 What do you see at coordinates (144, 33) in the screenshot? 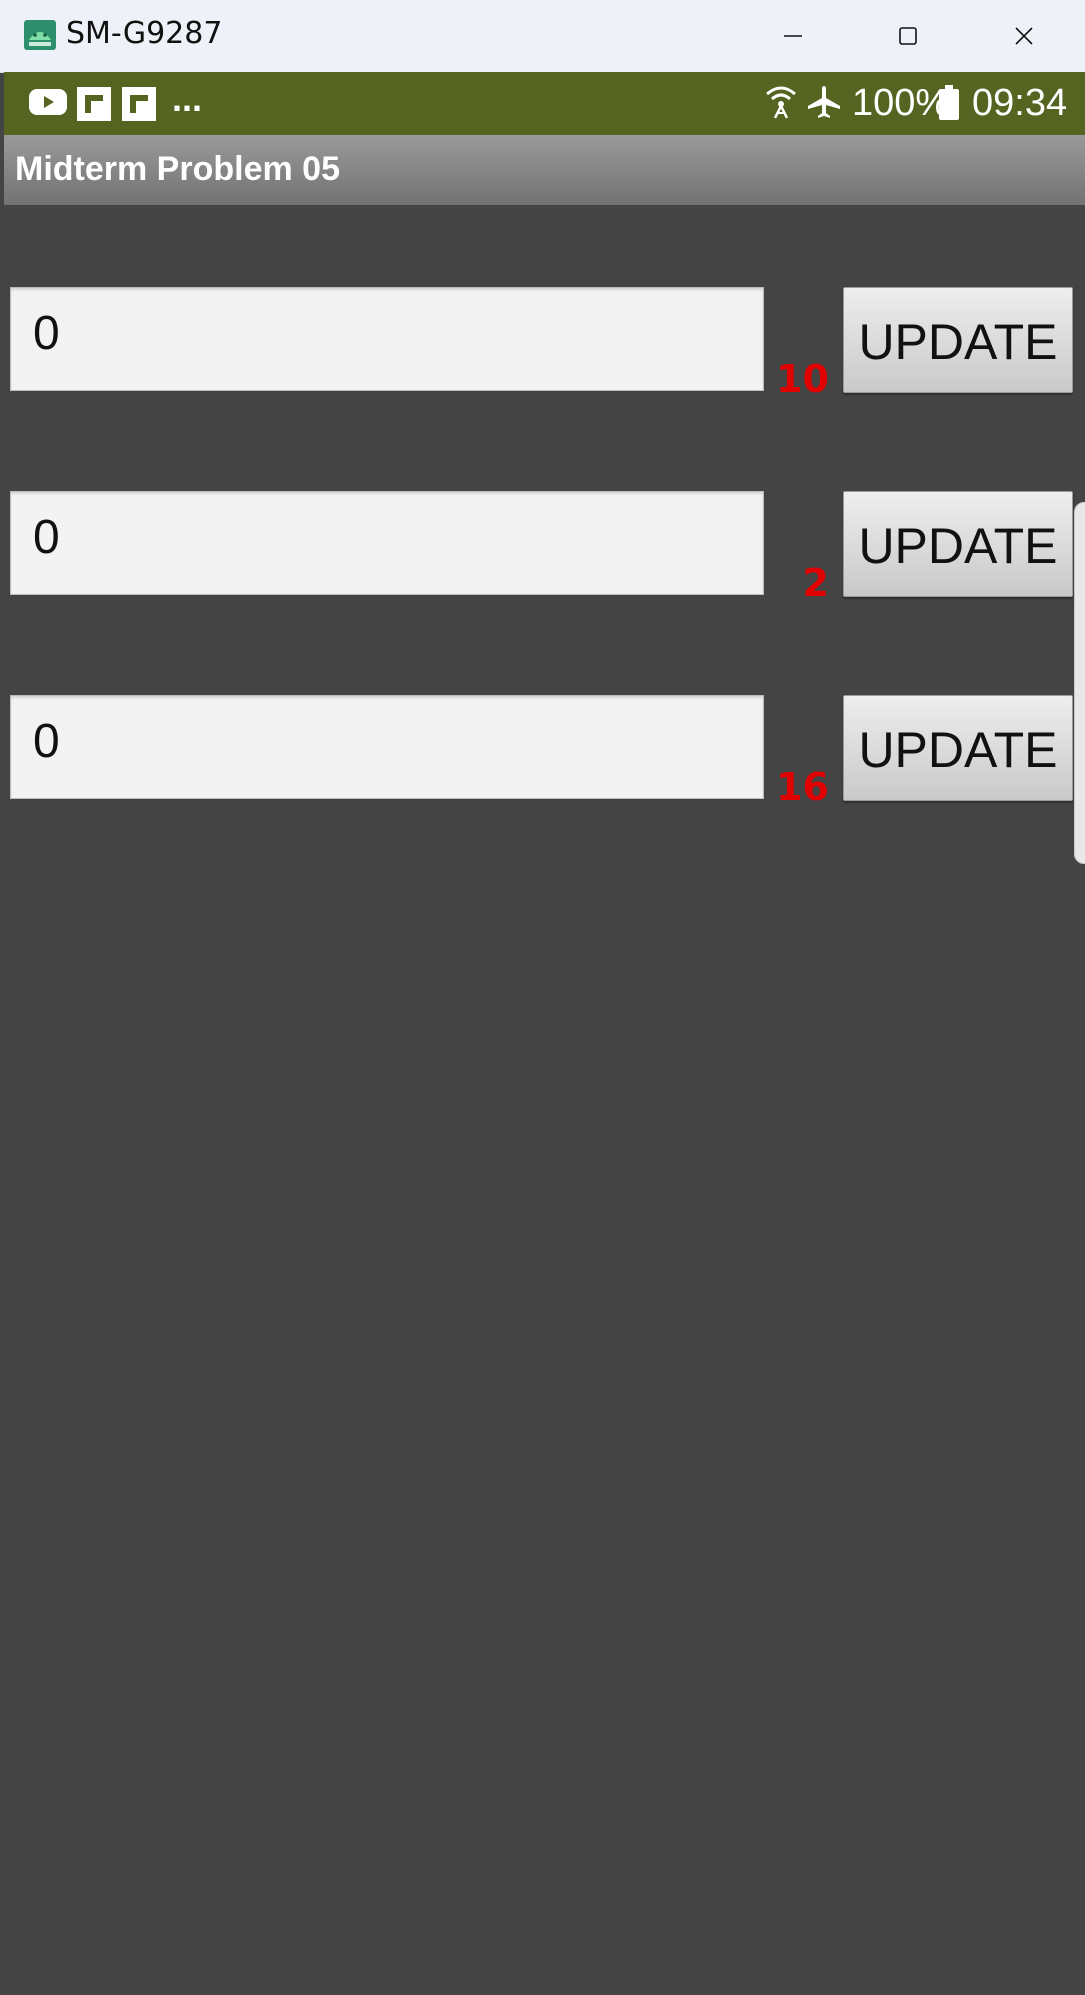
I see `window-title: SM-G9287` at bounding box center [144, 33].